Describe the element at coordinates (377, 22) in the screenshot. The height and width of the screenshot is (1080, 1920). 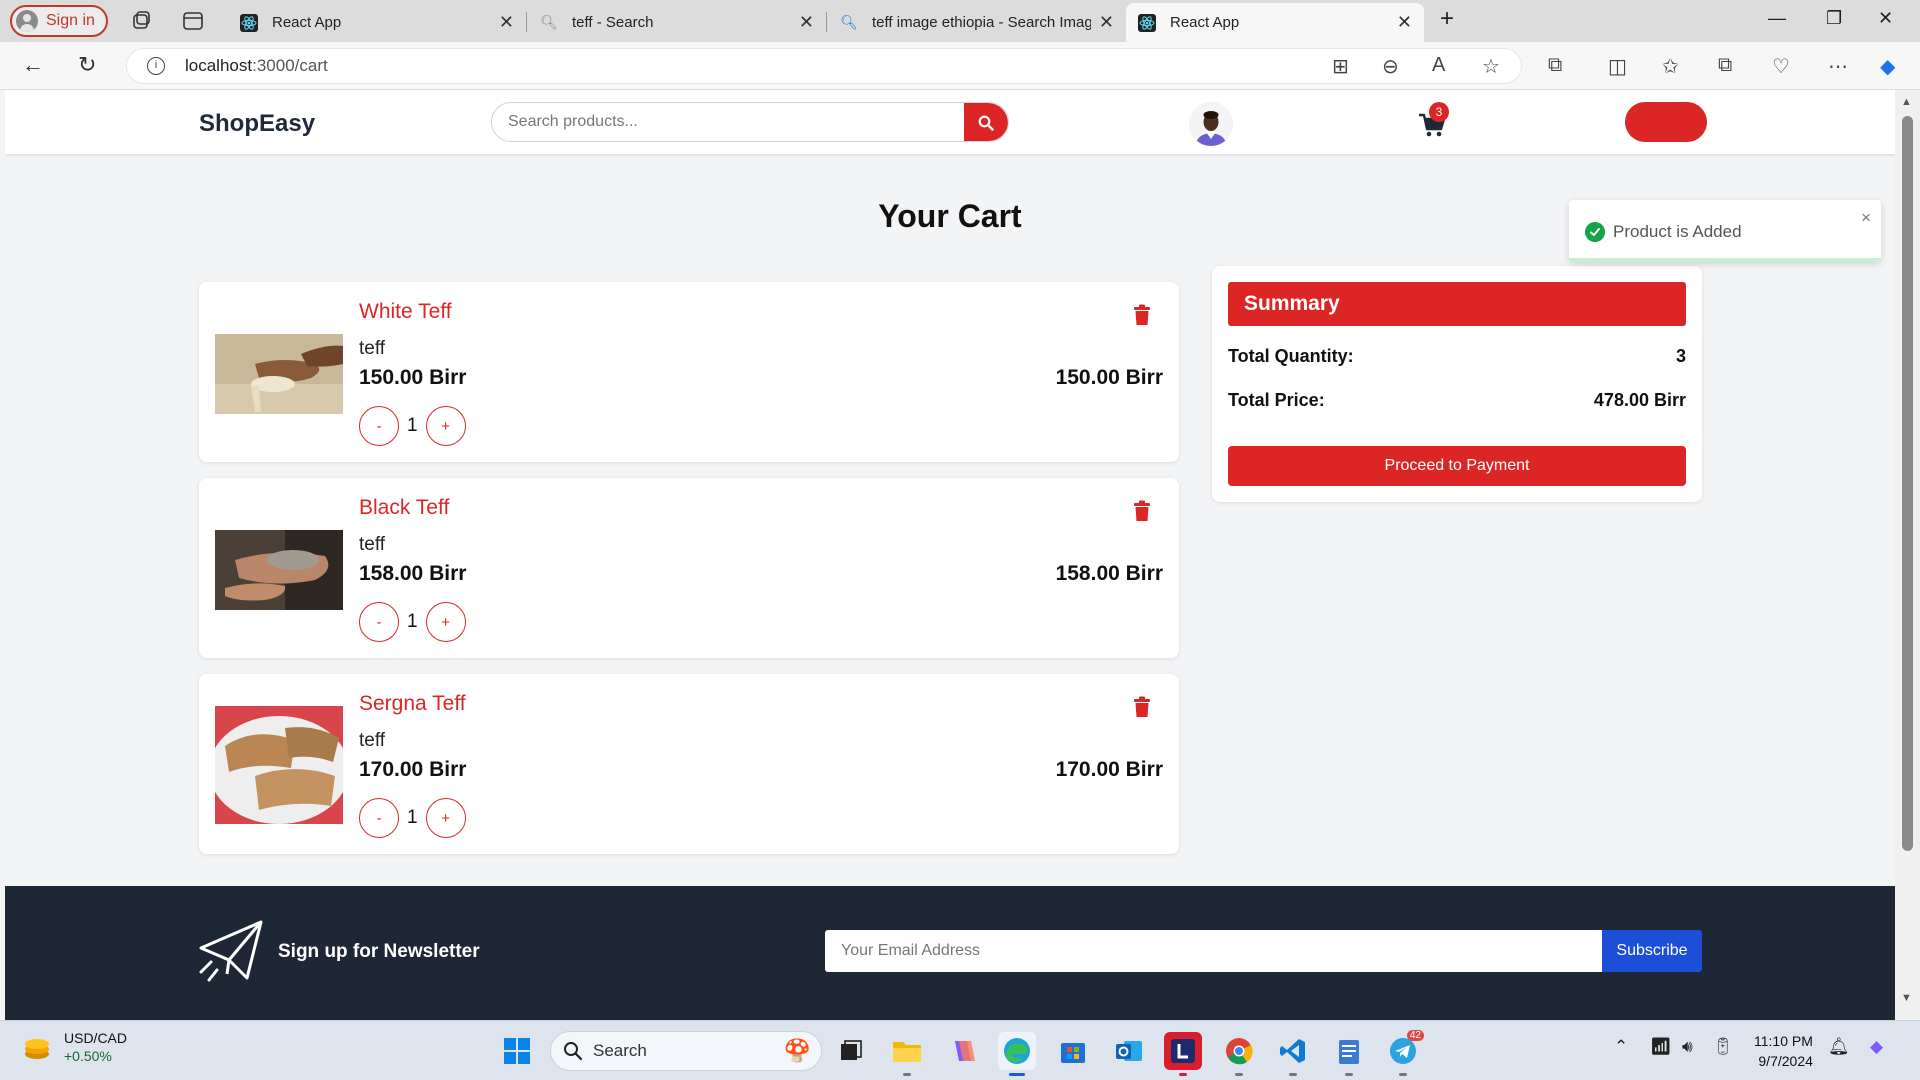
I see `tab-react-app-1: React App ✕` at that location.